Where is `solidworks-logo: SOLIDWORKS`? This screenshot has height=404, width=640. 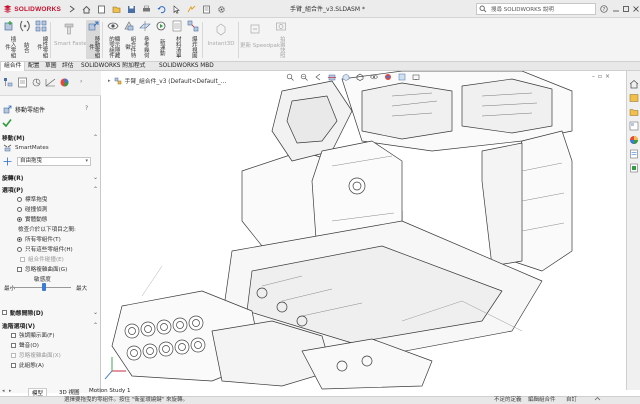 solidworks-logo: SOLIDWORKS is located at coordinates (32, 9).